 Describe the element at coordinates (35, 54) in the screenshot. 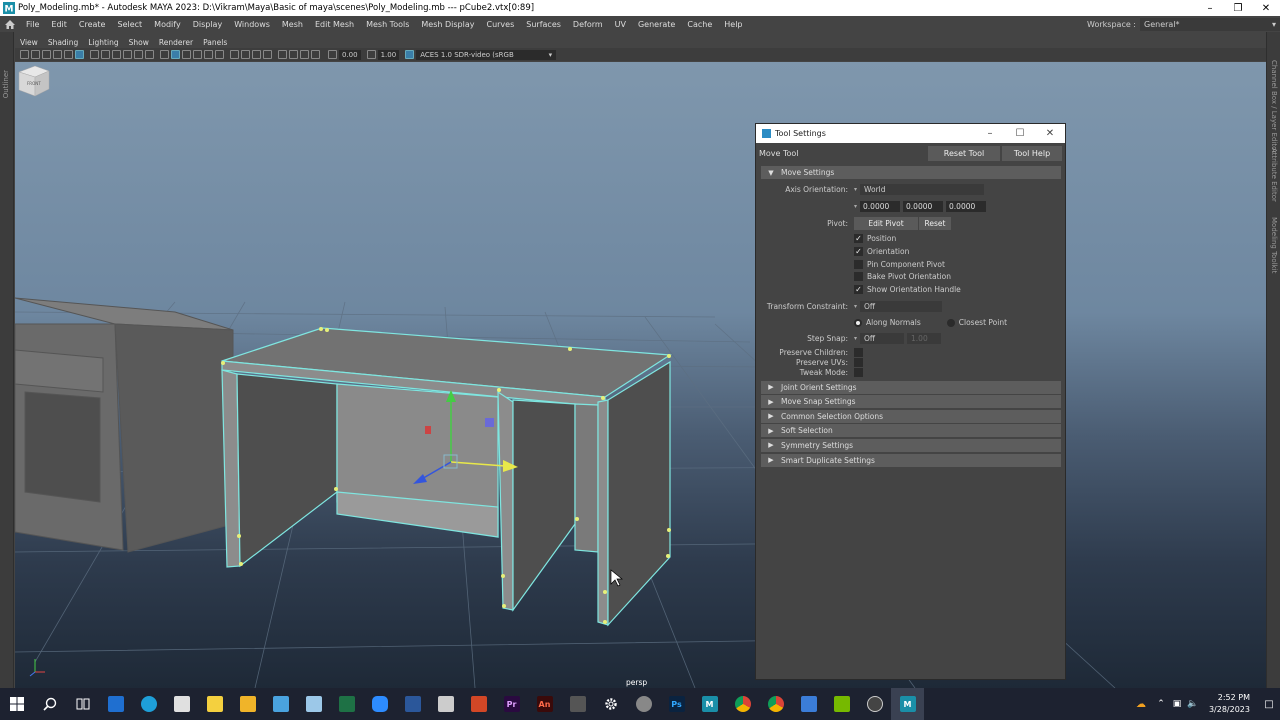

I see `camera-attributes-icon` at that location.